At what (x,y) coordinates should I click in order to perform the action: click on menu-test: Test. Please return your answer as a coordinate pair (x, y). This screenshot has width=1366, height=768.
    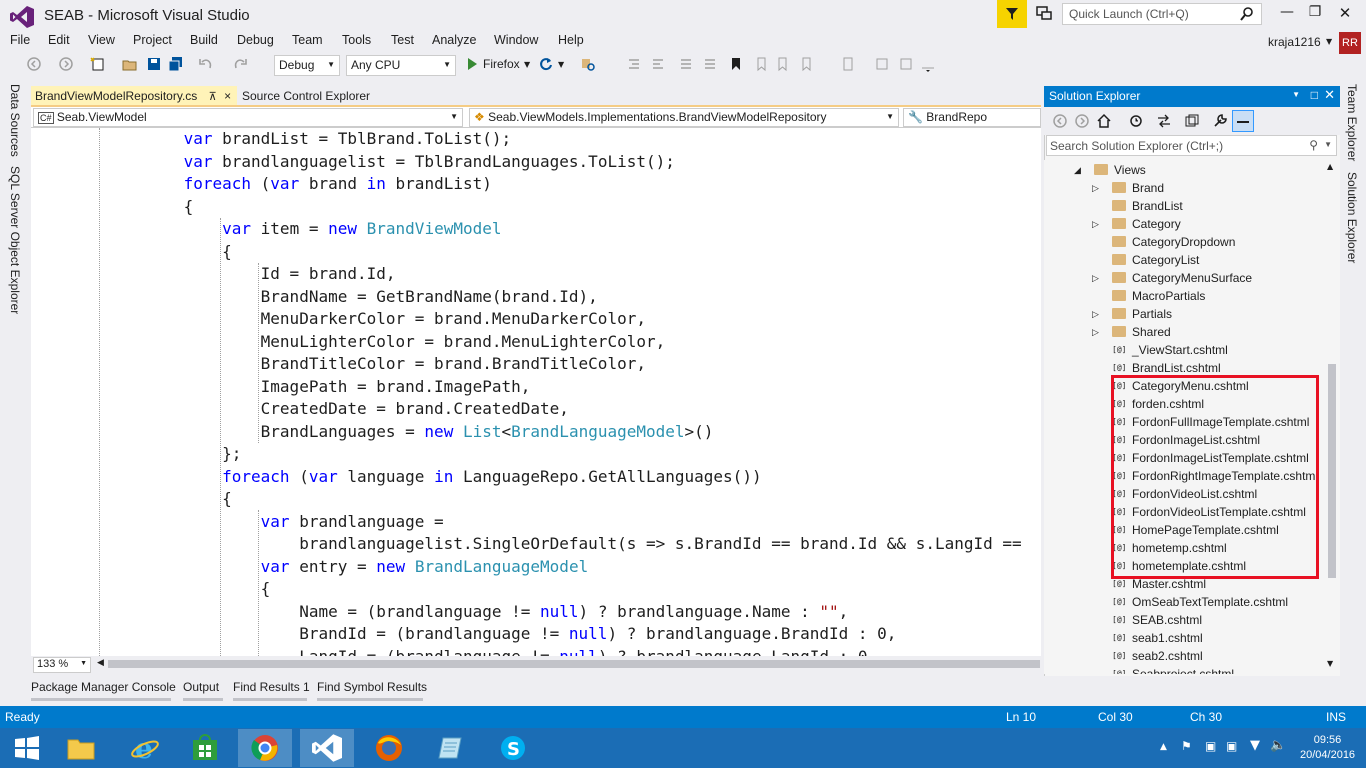
    Looking at the image, I should click on (402, 40).